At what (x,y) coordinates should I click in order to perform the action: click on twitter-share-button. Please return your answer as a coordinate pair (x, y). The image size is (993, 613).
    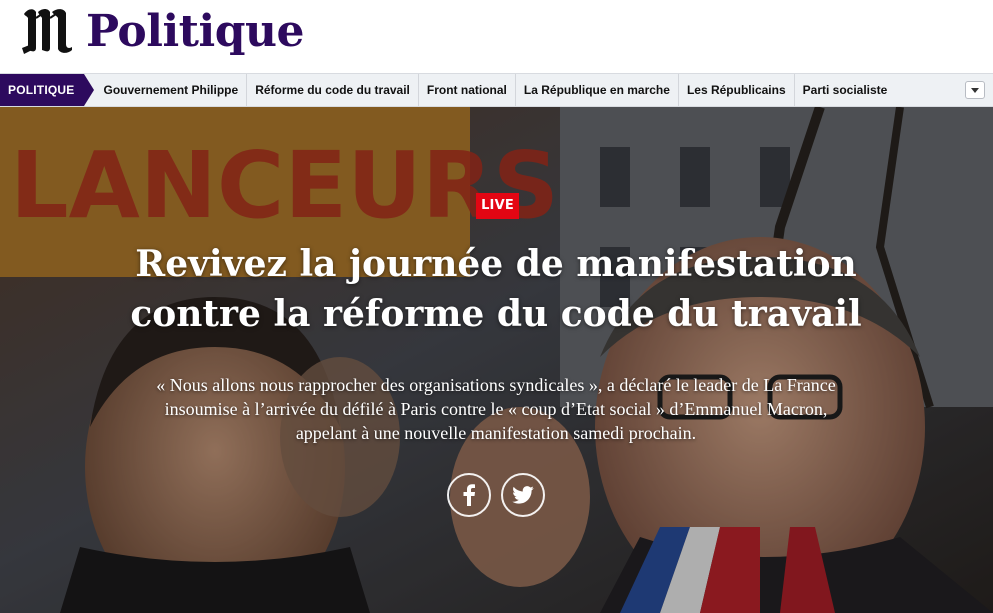
    Looking at the image, I should click on (523, 495).